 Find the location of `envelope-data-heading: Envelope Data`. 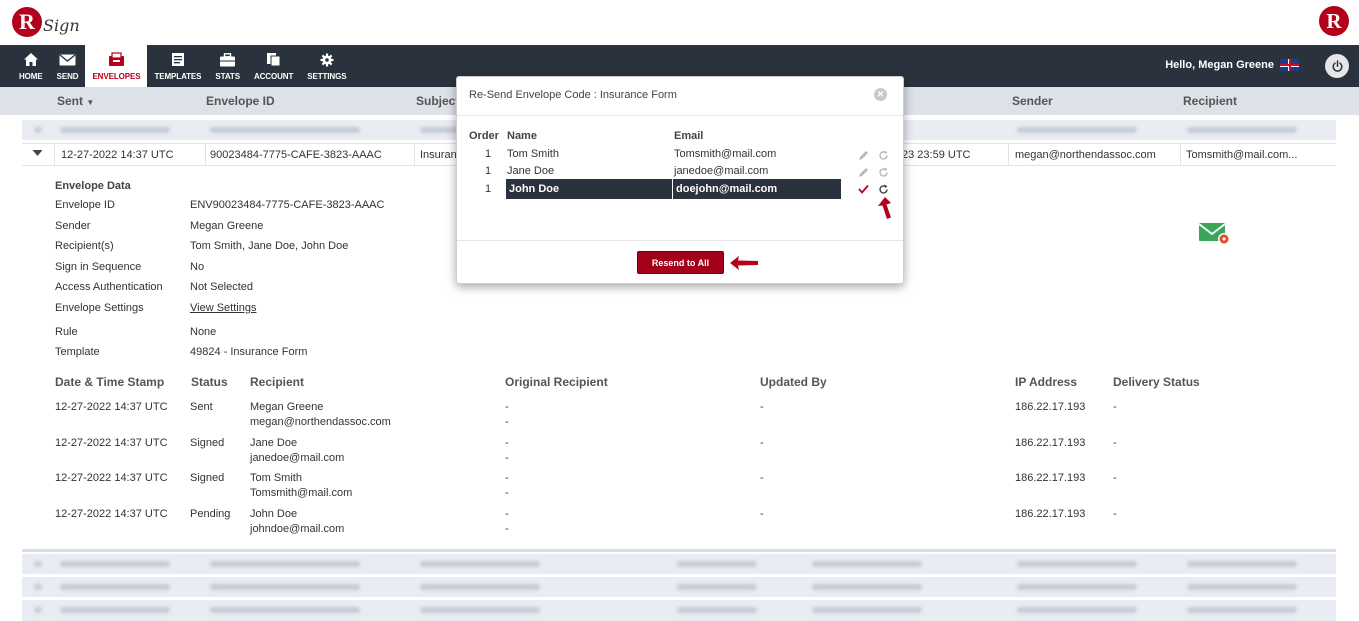

envelope-data-heading: Envelope Data is located at coordinates (93, 186).